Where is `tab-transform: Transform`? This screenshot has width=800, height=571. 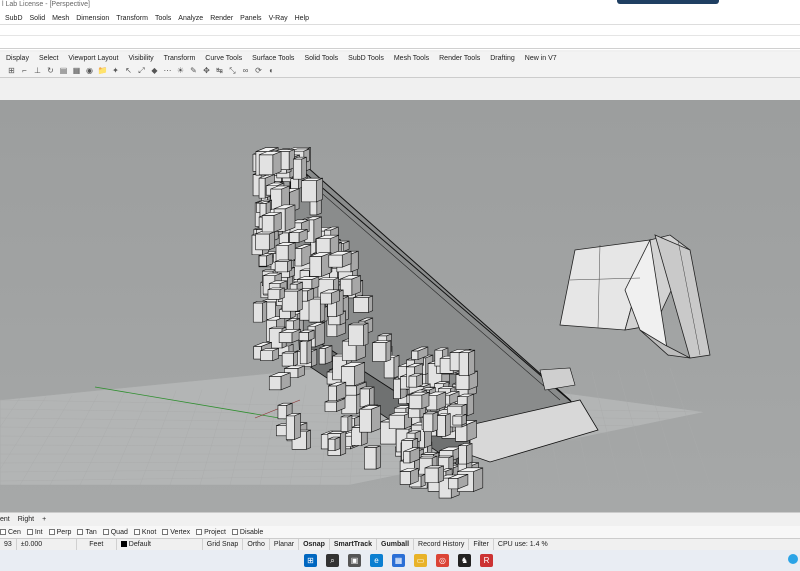
tab-transform: Transform is located at coordinates (180, 58).